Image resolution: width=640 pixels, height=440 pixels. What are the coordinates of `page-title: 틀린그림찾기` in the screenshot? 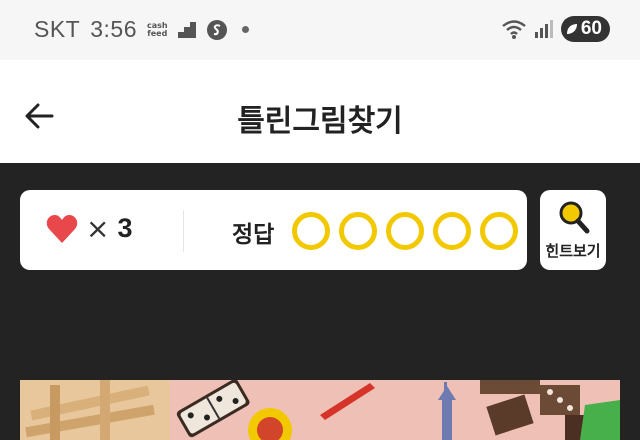 It's located at (320, 121).